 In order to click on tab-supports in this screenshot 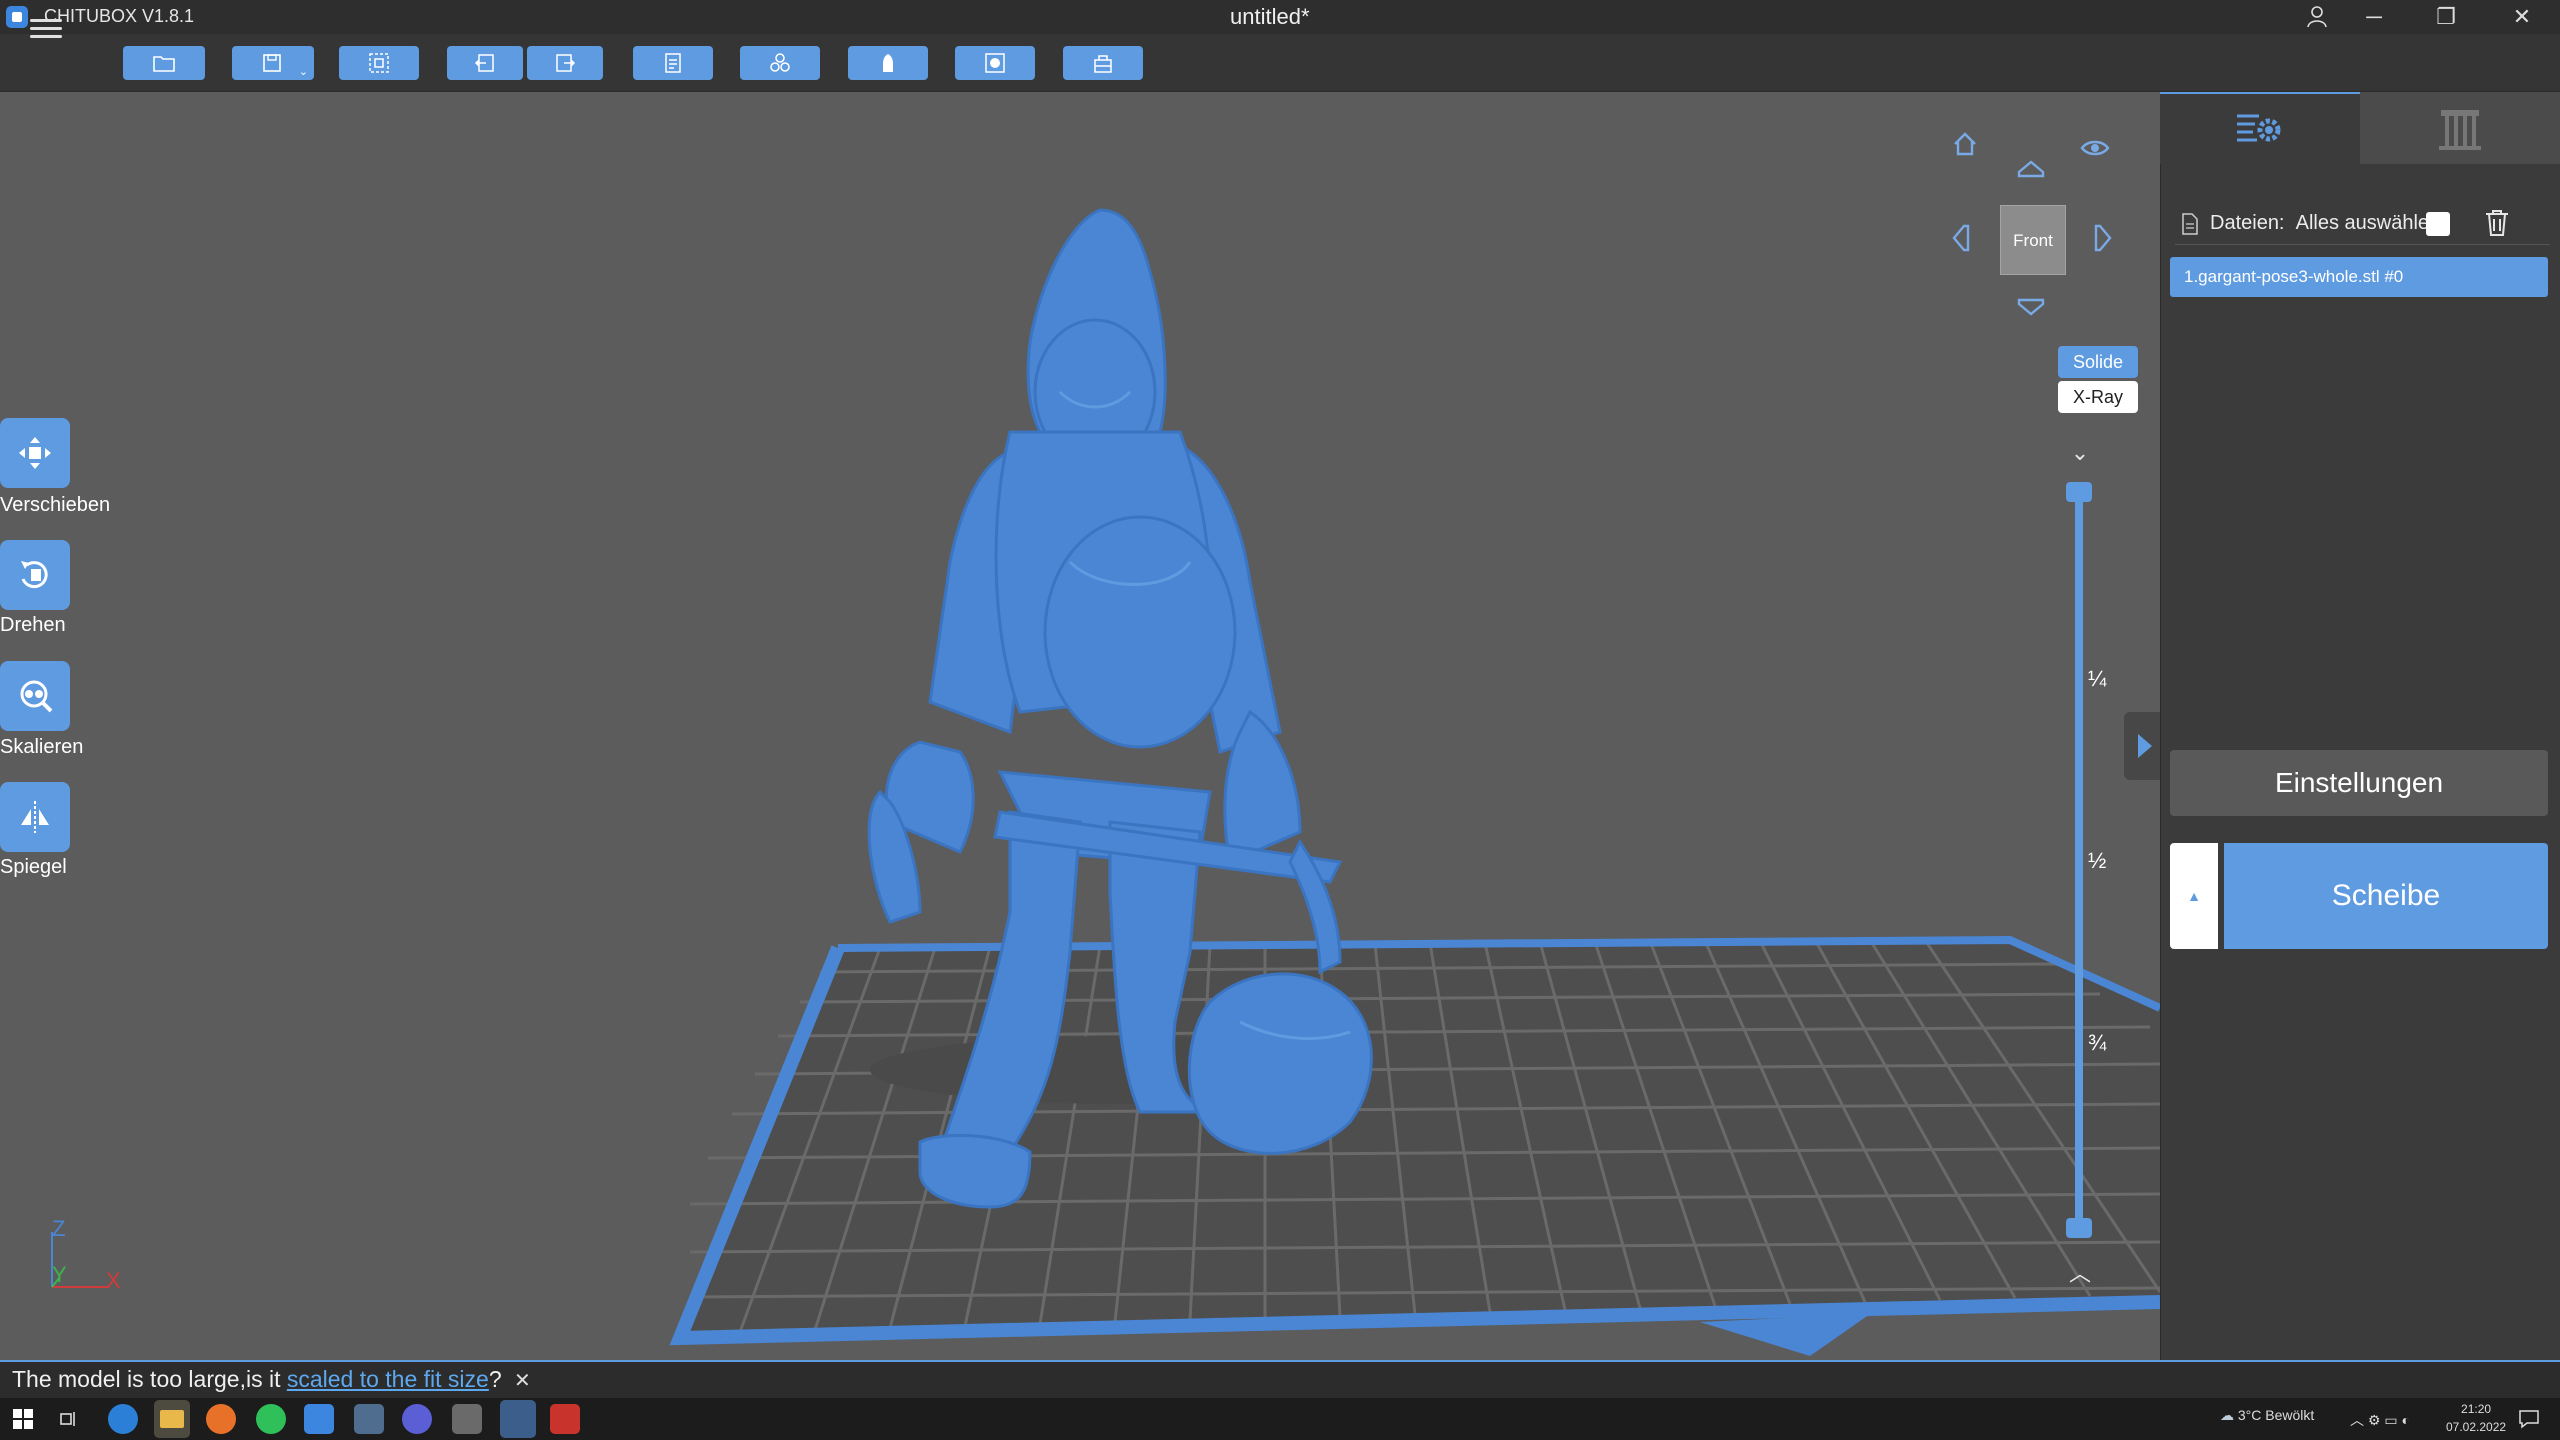, I will do `click(2460, 128)`.